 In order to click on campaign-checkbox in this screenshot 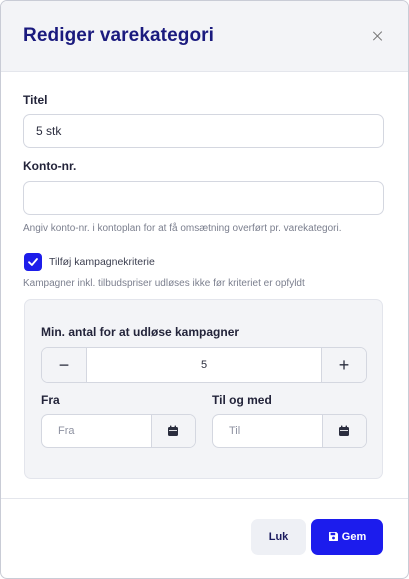, I will do `click(33, 262)`.